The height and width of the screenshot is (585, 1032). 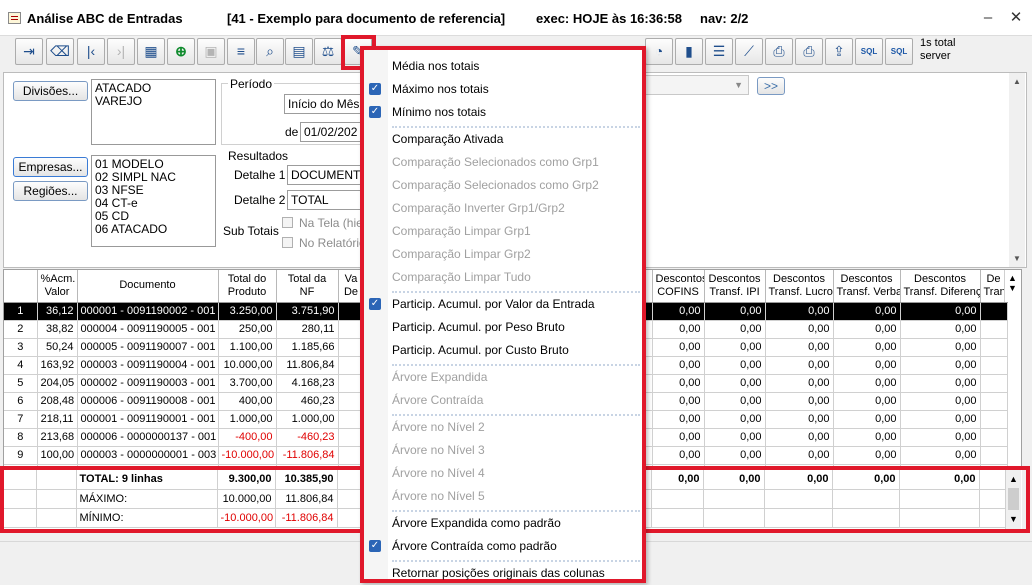 I want to click on sql-server-icon: SQL, so click(x=899, y=51).